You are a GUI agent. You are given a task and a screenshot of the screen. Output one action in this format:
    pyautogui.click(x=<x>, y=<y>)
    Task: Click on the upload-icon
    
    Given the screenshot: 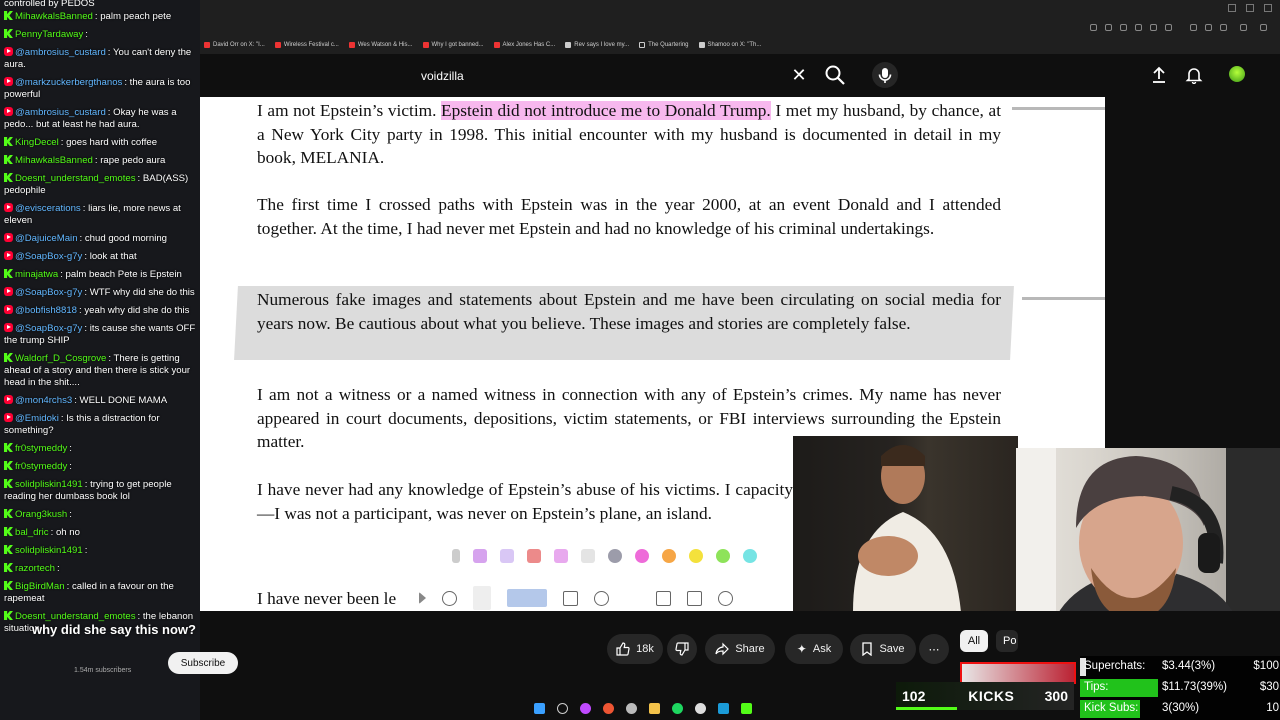 What is the action you would take?
    pyautogui.click(x=1159, y=75)
    